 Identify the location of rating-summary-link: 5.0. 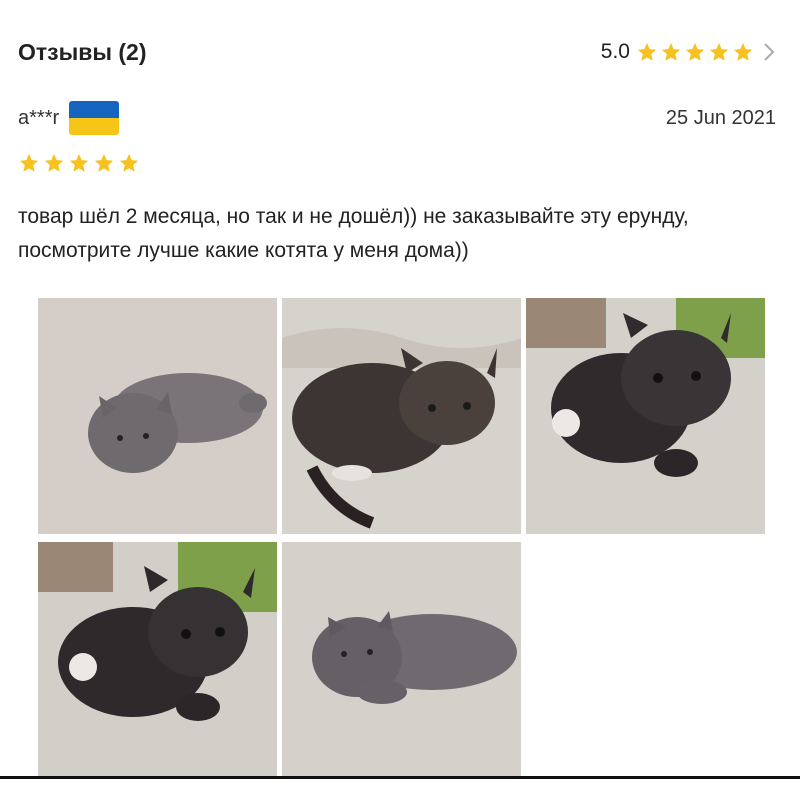
(689, 52).